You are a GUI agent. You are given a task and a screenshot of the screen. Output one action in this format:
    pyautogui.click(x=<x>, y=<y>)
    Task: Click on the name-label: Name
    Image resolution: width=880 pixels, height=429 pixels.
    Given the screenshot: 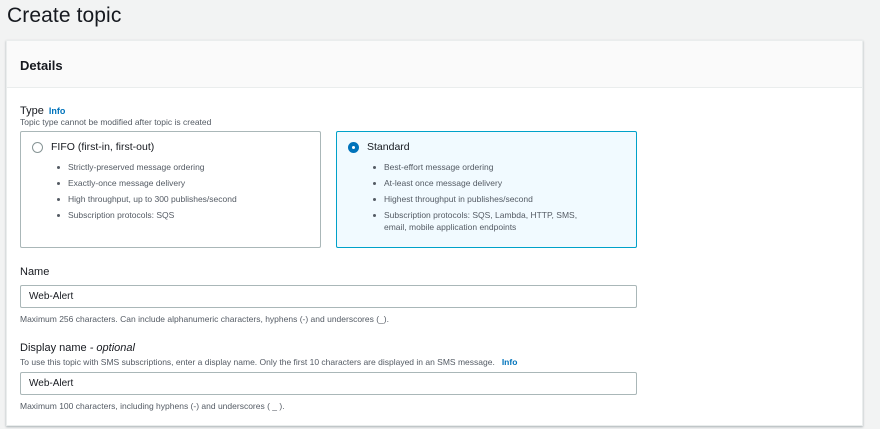 What is the action you would take?
    pyautogui.click(x=35, y=272)
    